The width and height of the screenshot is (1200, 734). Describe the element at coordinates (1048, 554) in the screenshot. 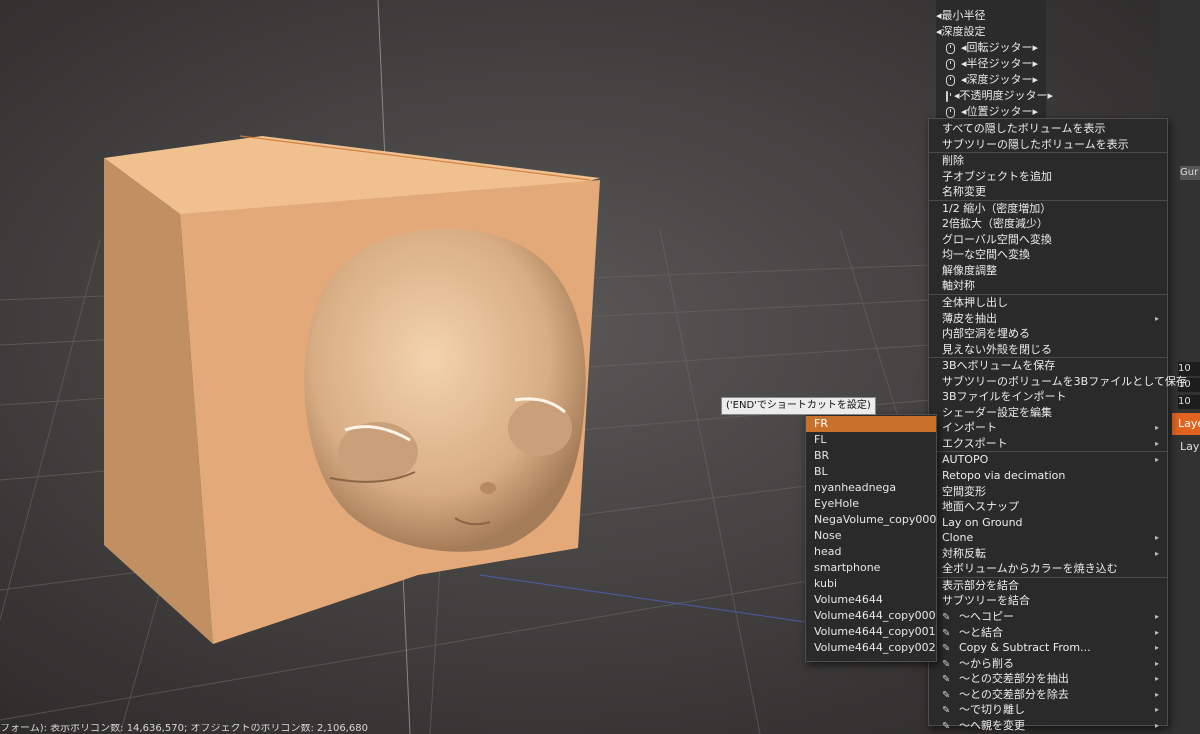

I see `context-menu-item: 対称反転 ▸` at that location.